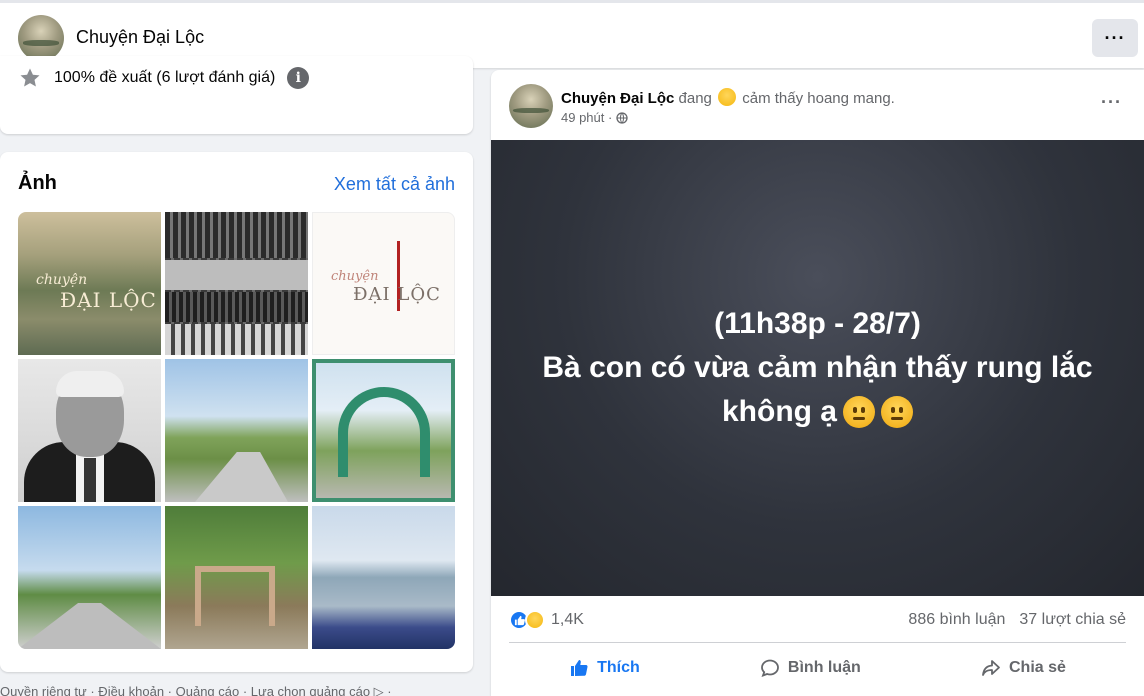 The image size is (1144, 696). I want to click on share-button: Chia sẻ, so click(1023, 668).